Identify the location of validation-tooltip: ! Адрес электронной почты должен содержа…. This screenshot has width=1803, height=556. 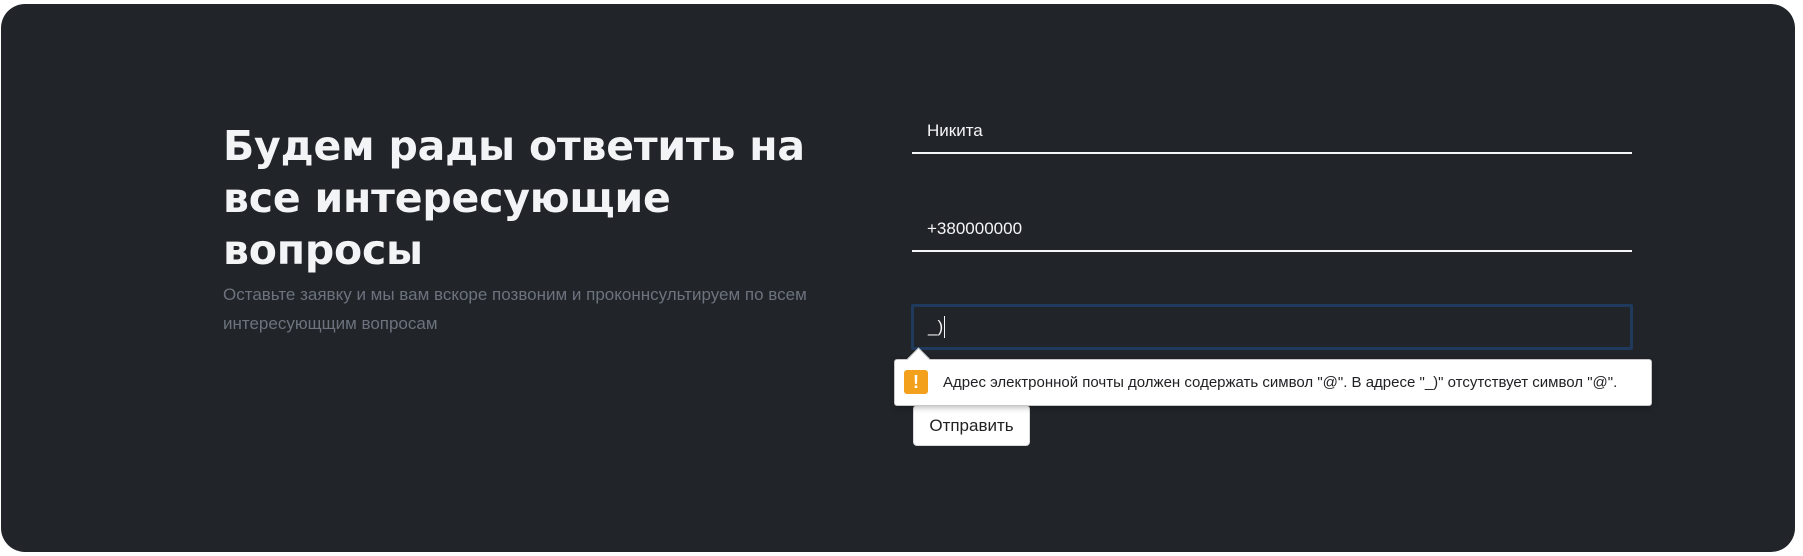
(1273, 376).